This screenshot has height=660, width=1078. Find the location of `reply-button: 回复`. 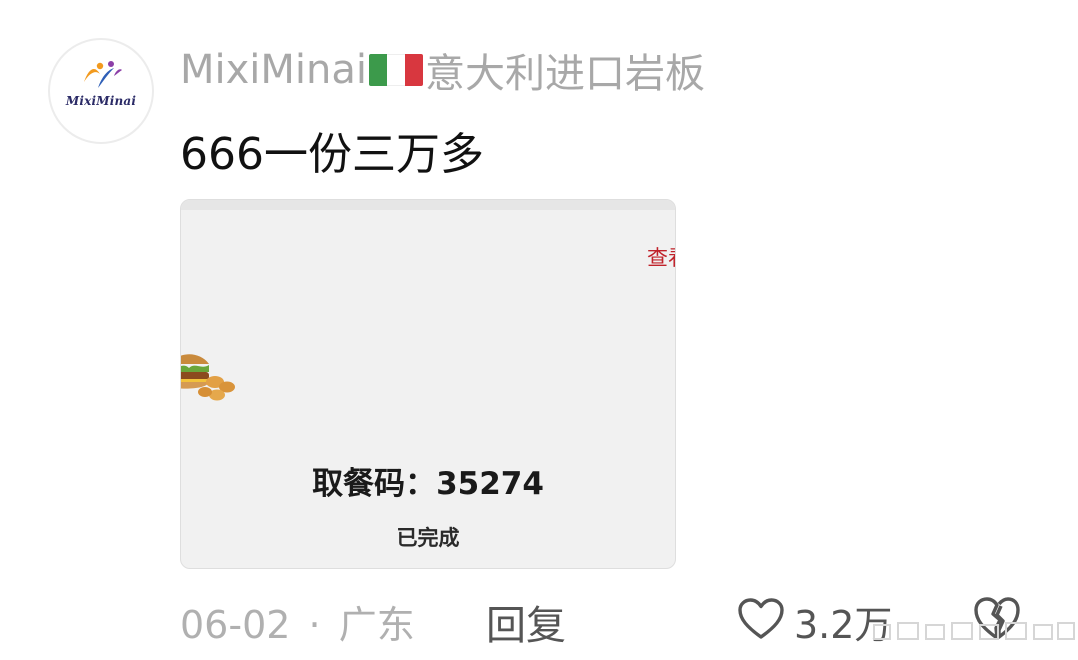

reply-button: 回复 is located at coordinates (526, 622).